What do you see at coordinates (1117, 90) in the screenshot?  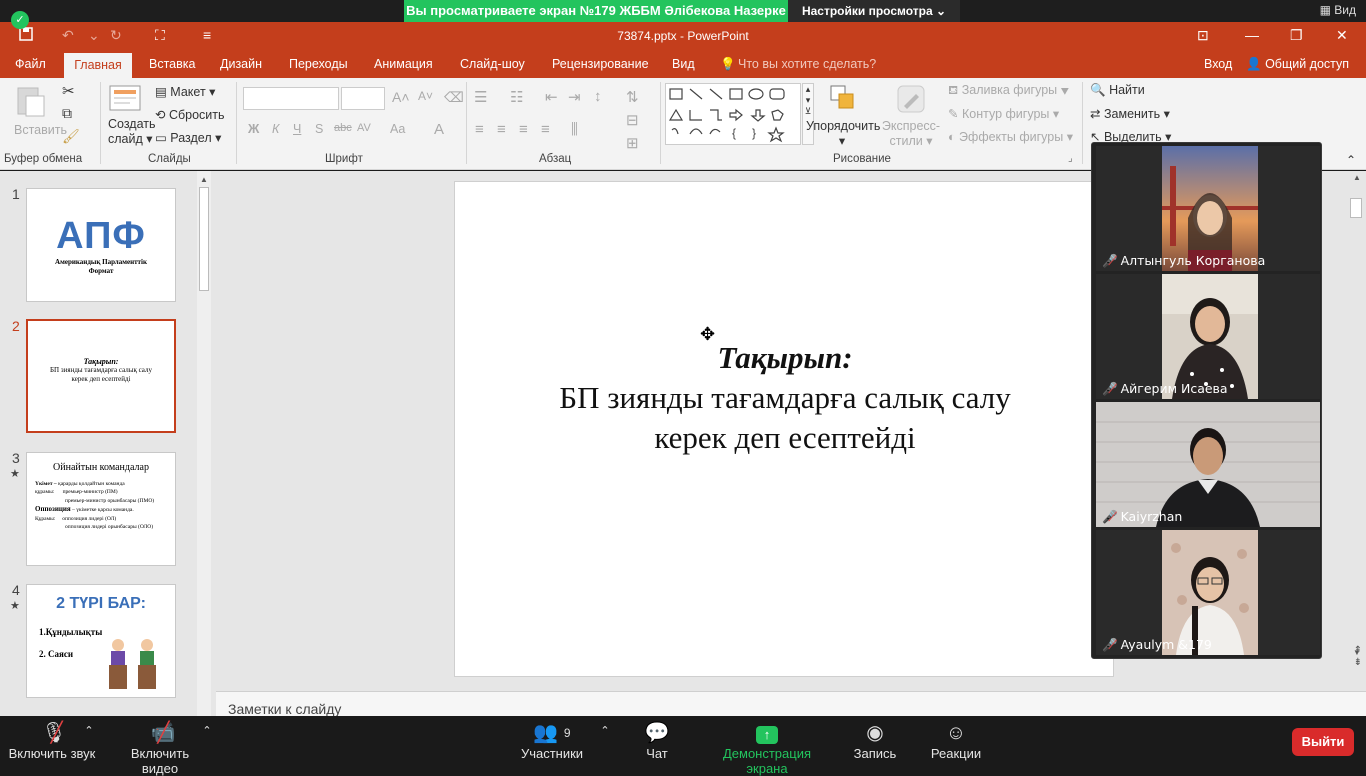 I see `find-button: 🔍 Найти` at bounding box center [1117, 90].